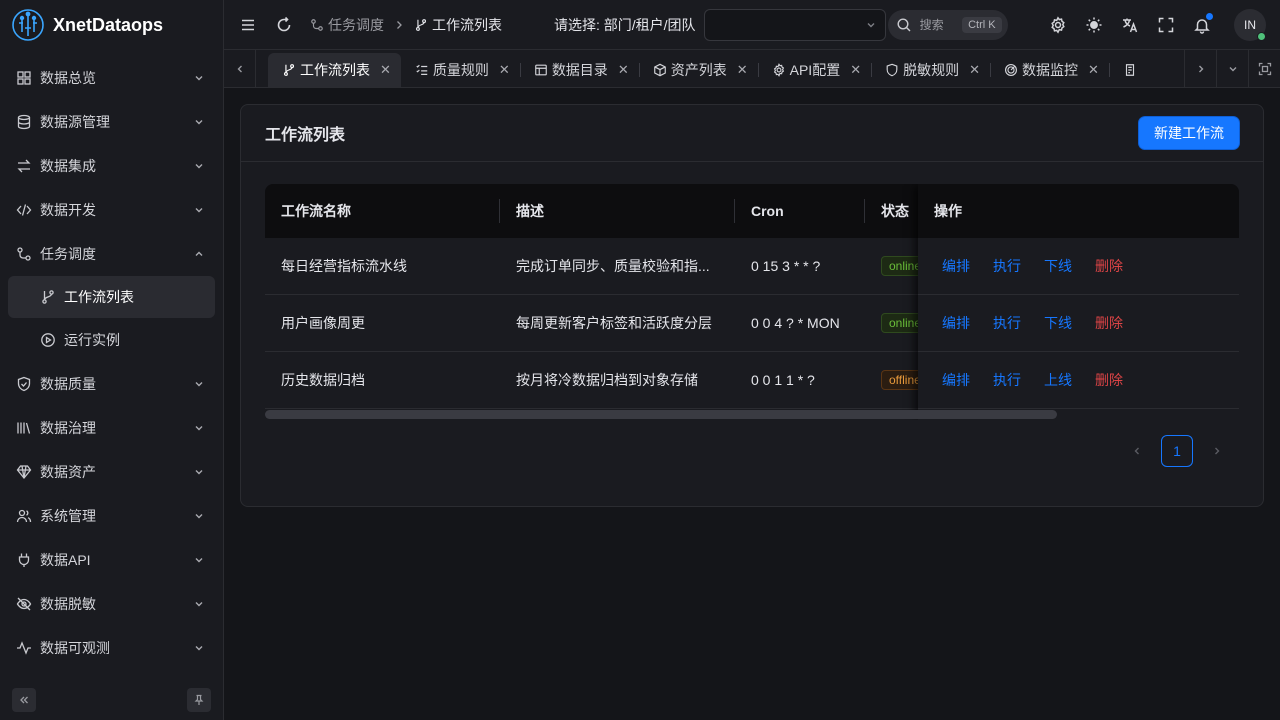  What do you see at coordinates (1011, 70) in the screenshot?
I see `radar-icon` at bounding box center [1011, 70].